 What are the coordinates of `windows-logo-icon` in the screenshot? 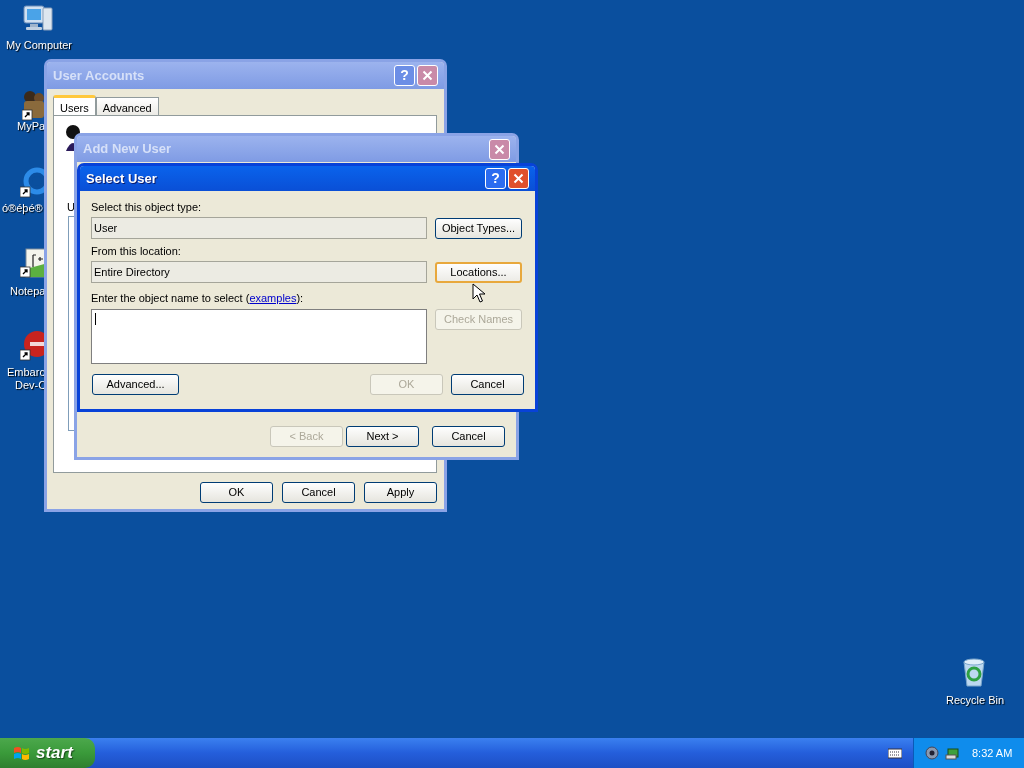 It's located at (21, 753).